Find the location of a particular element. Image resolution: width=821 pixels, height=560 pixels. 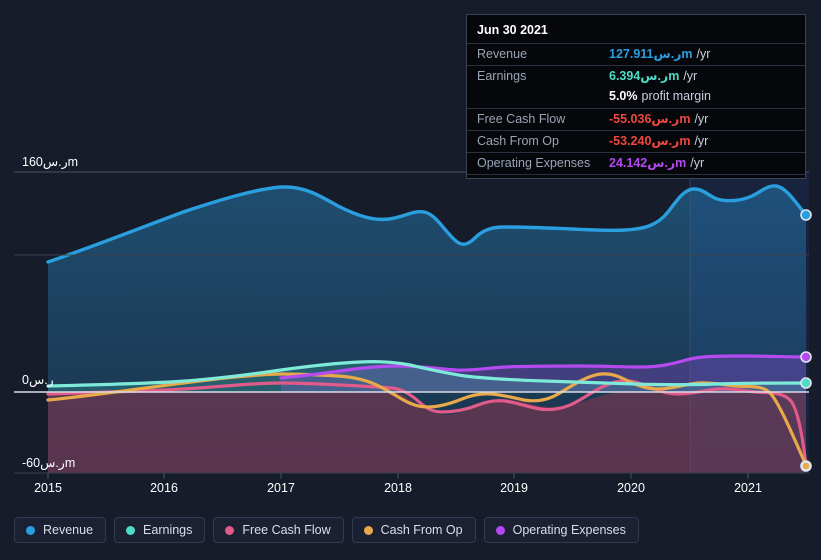

tooltip-label-revenue: Revenue is located at coordinates (502, 54).